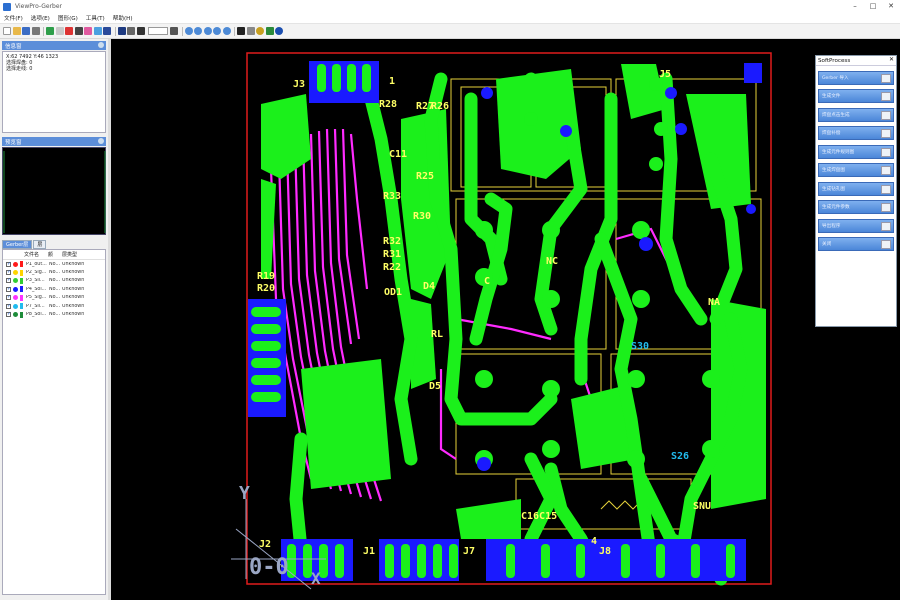 This screenshot has width=900, height=600. Describe the element at coordinates (13, 18) in the screenshot. I see `menu-file: 文件(F)` at that location.